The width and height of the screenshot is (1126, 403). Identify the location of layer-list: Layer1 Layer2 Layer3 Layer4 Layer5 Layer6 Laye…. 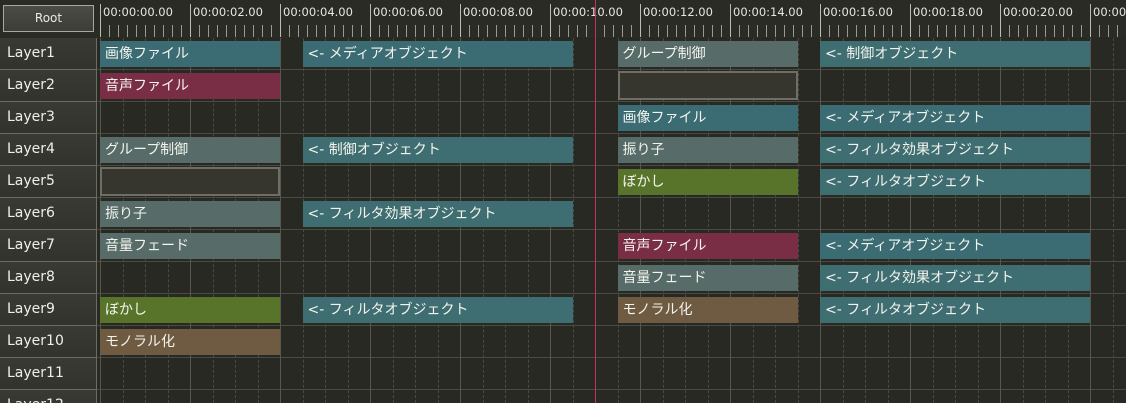
(48, 220).